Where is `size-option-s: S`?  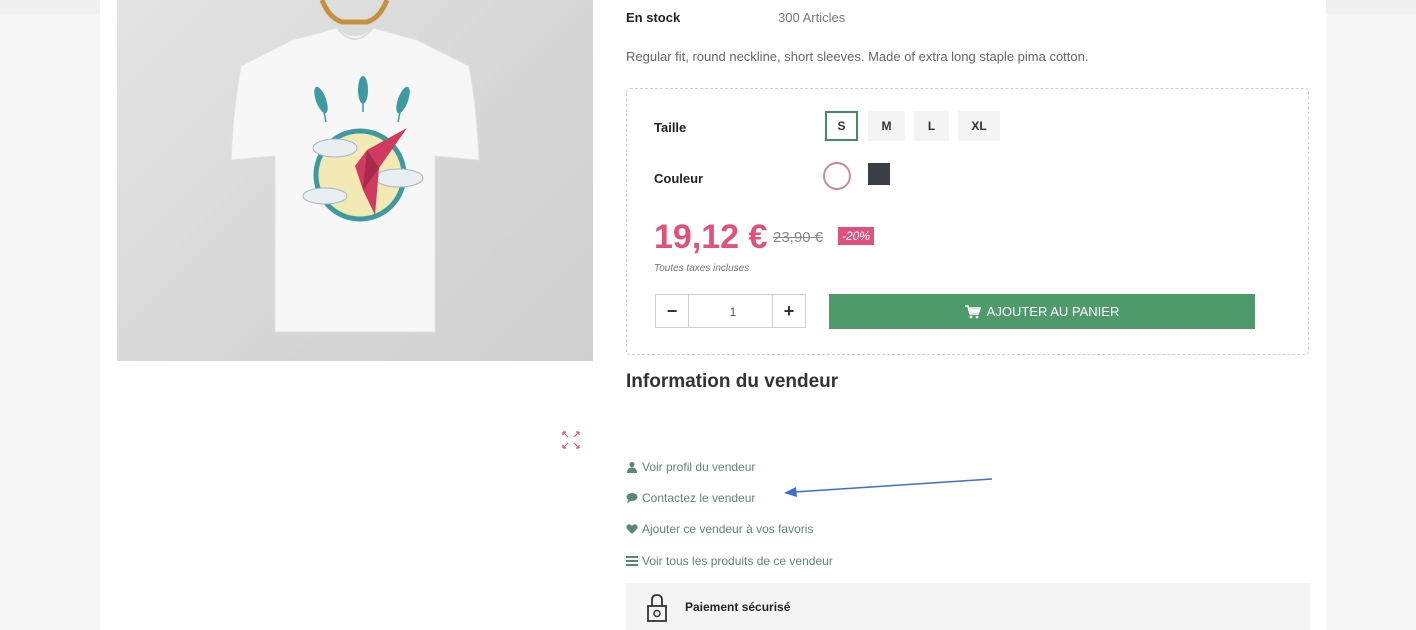 size-option-s: S is located at coordinates (841, 126).